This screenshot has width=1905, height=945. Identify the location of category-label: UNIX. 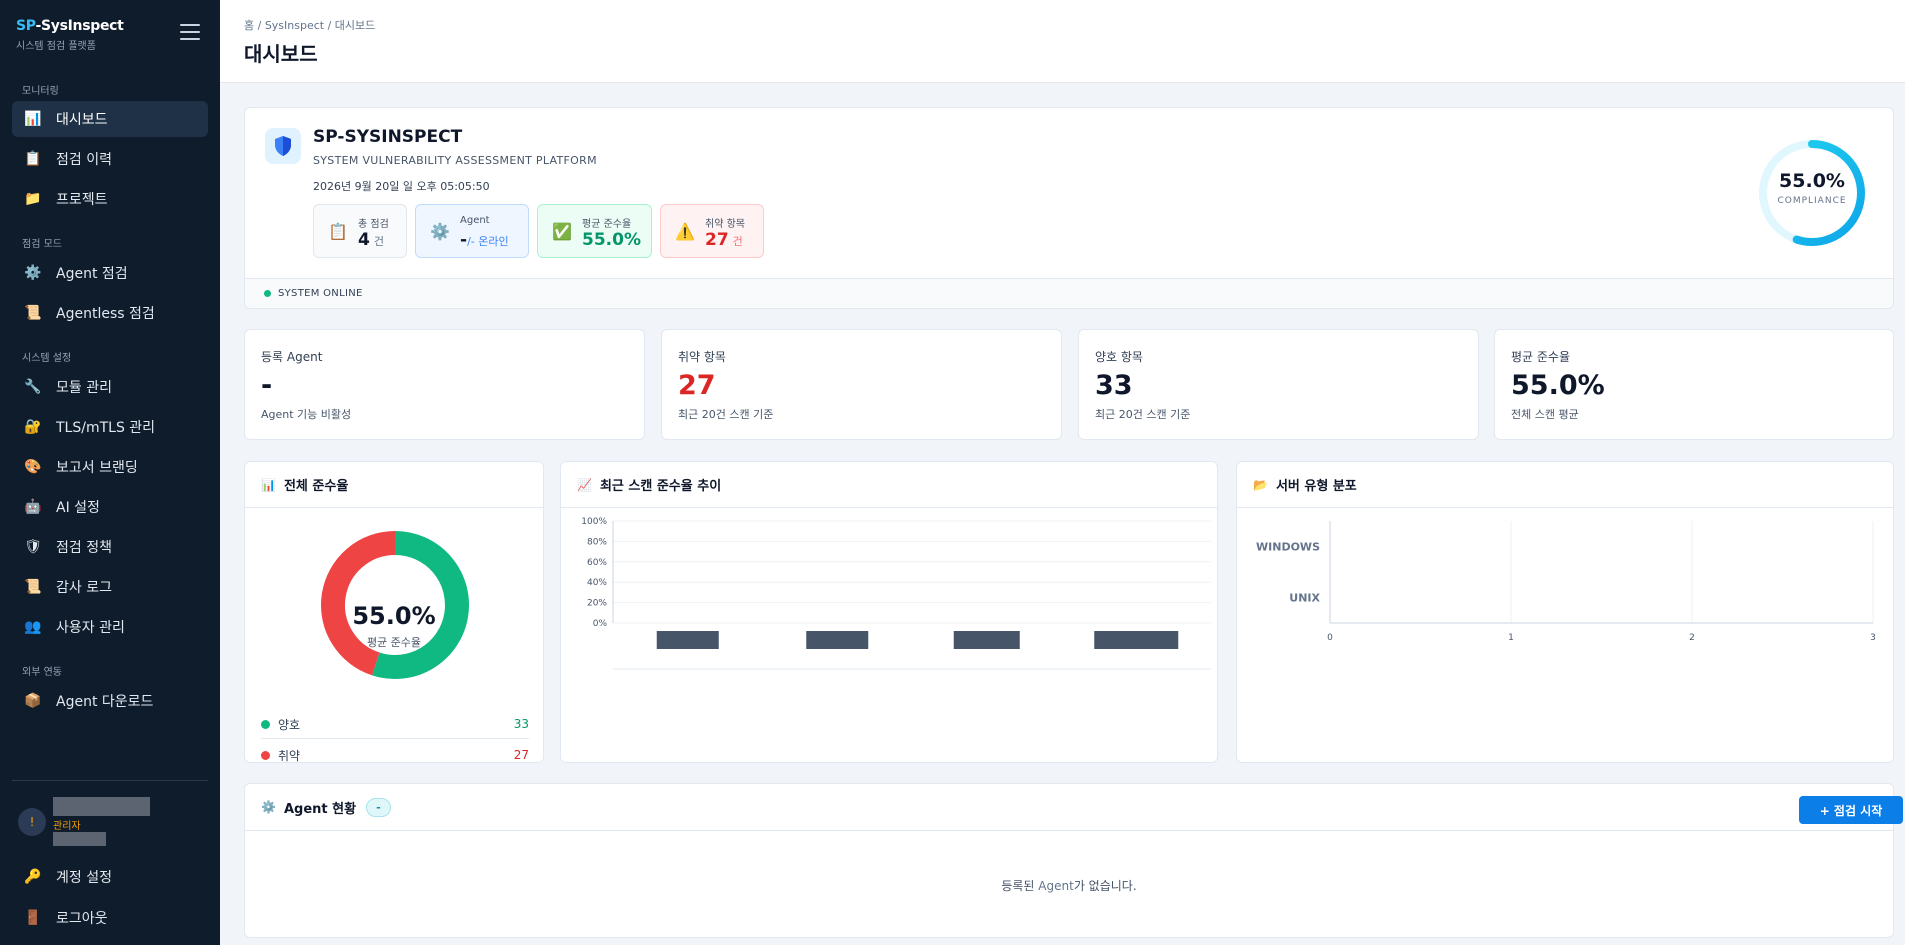
(1304, 598).